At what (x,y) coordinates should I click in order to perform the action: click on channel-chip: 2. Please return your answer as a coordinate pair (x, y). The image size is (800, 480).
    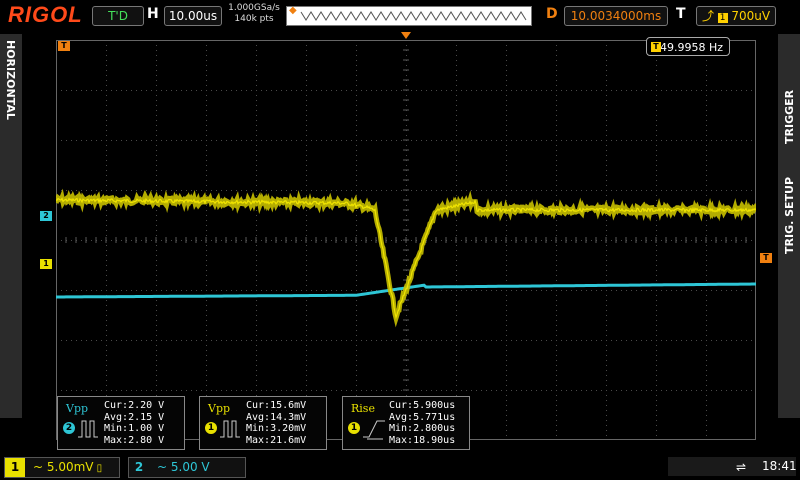
    Looking at the image, I should click on (69, 428).